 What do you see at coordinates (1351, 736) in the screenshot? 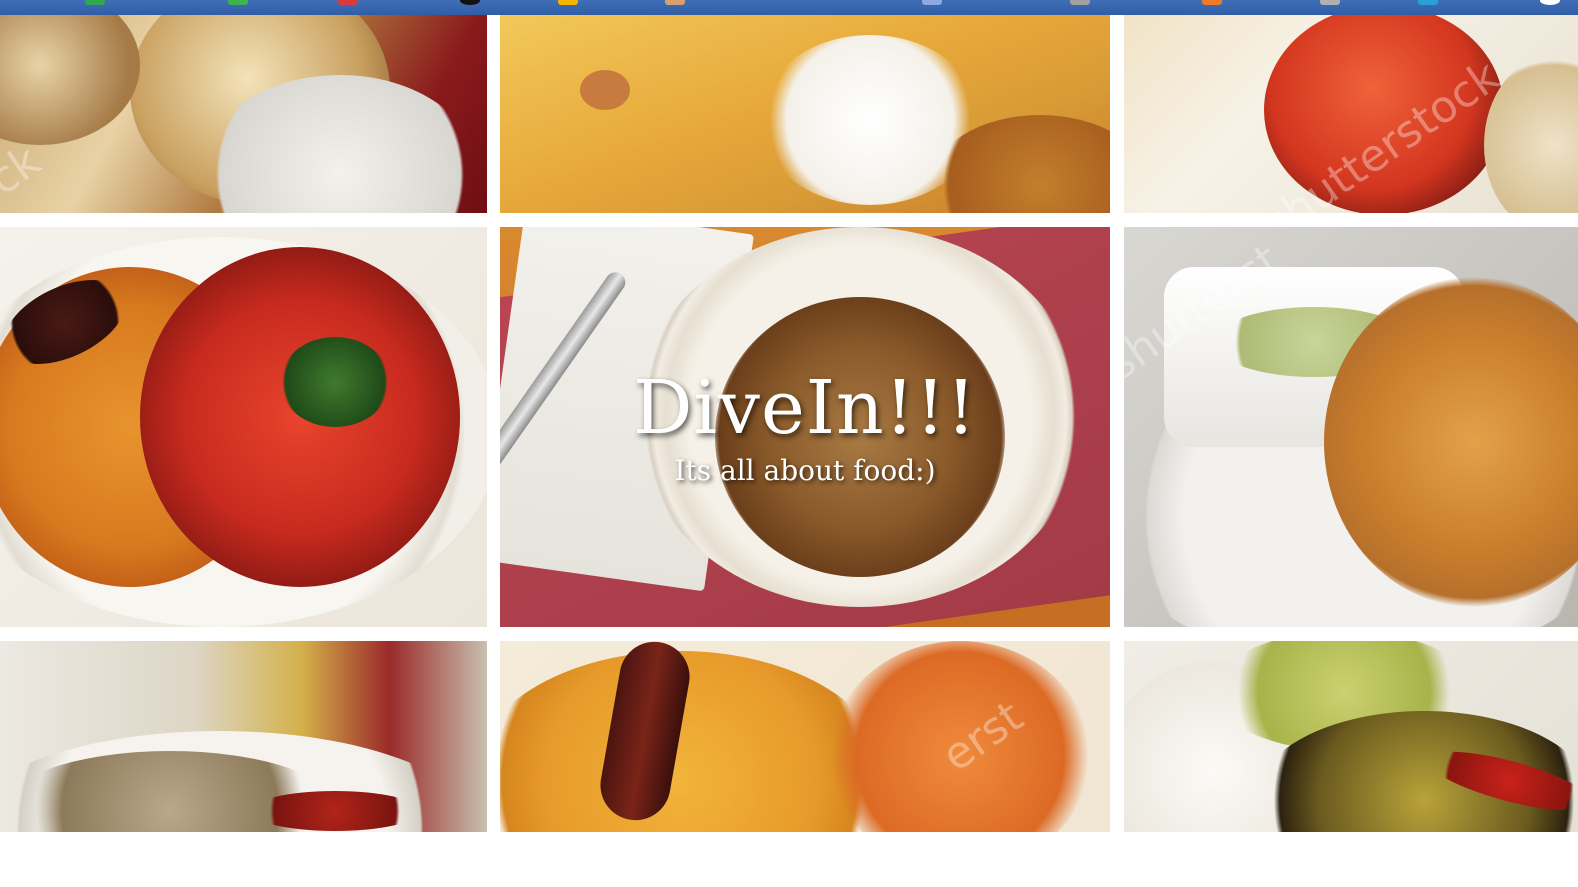
I see `rice-with-vegetables-photo` at bounding box center [1351, 736].